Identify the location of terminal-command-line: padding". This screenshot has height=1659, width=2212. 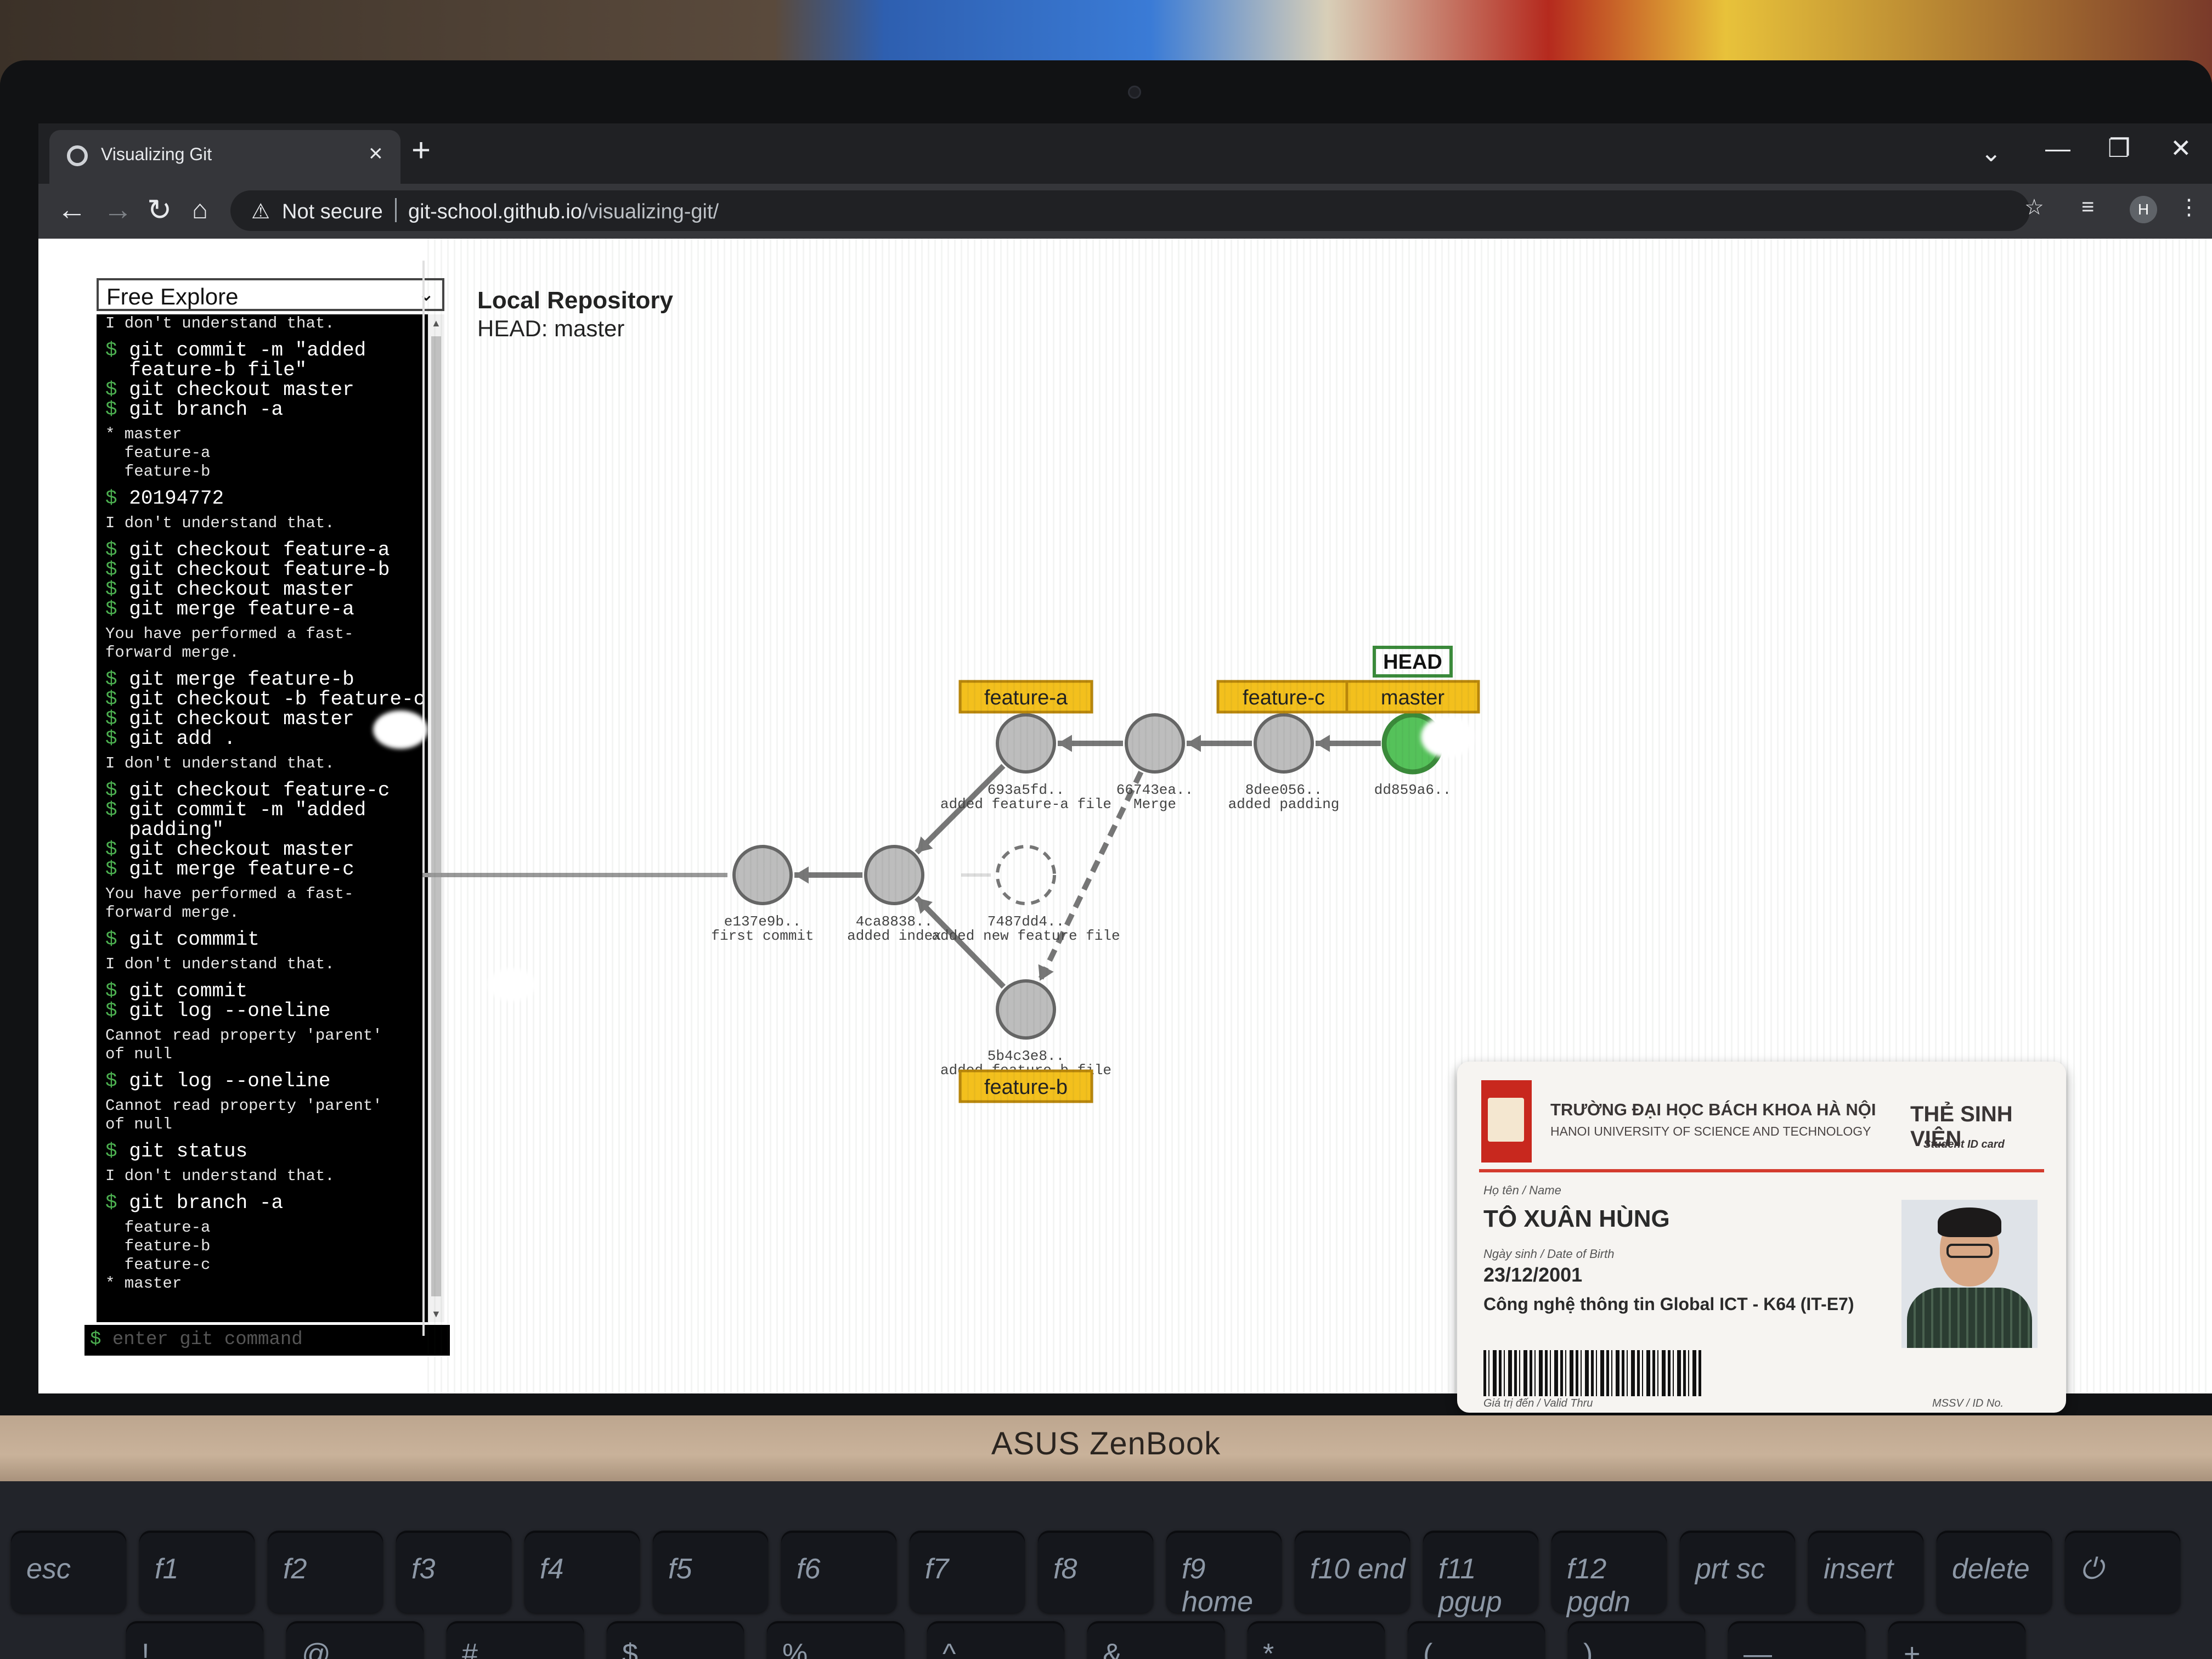
(262, 830).